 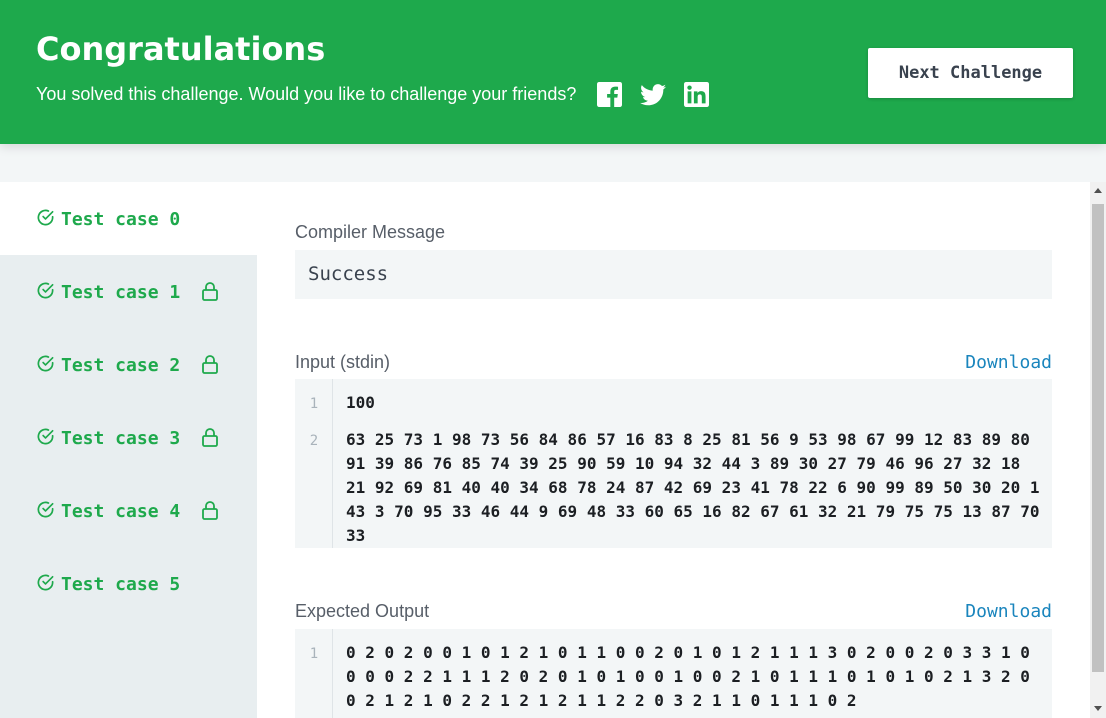 What do you see at coordinates (121, 584) in the screenshot?
I see `tab-label: Test case 5` at bounding box center [121, 584].